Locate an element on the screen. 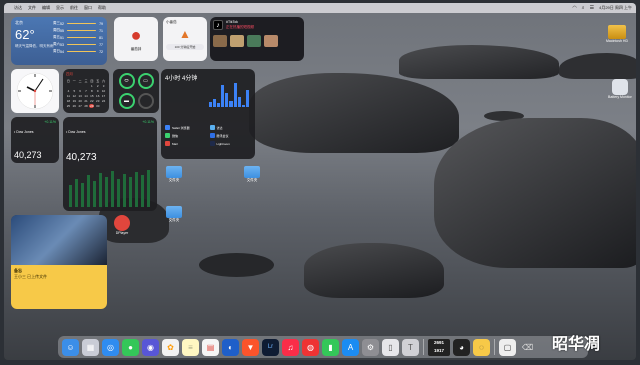 The width and height of the screenshot is (640, 365). calendar-day: 19 is located at coordinates (74, 101).